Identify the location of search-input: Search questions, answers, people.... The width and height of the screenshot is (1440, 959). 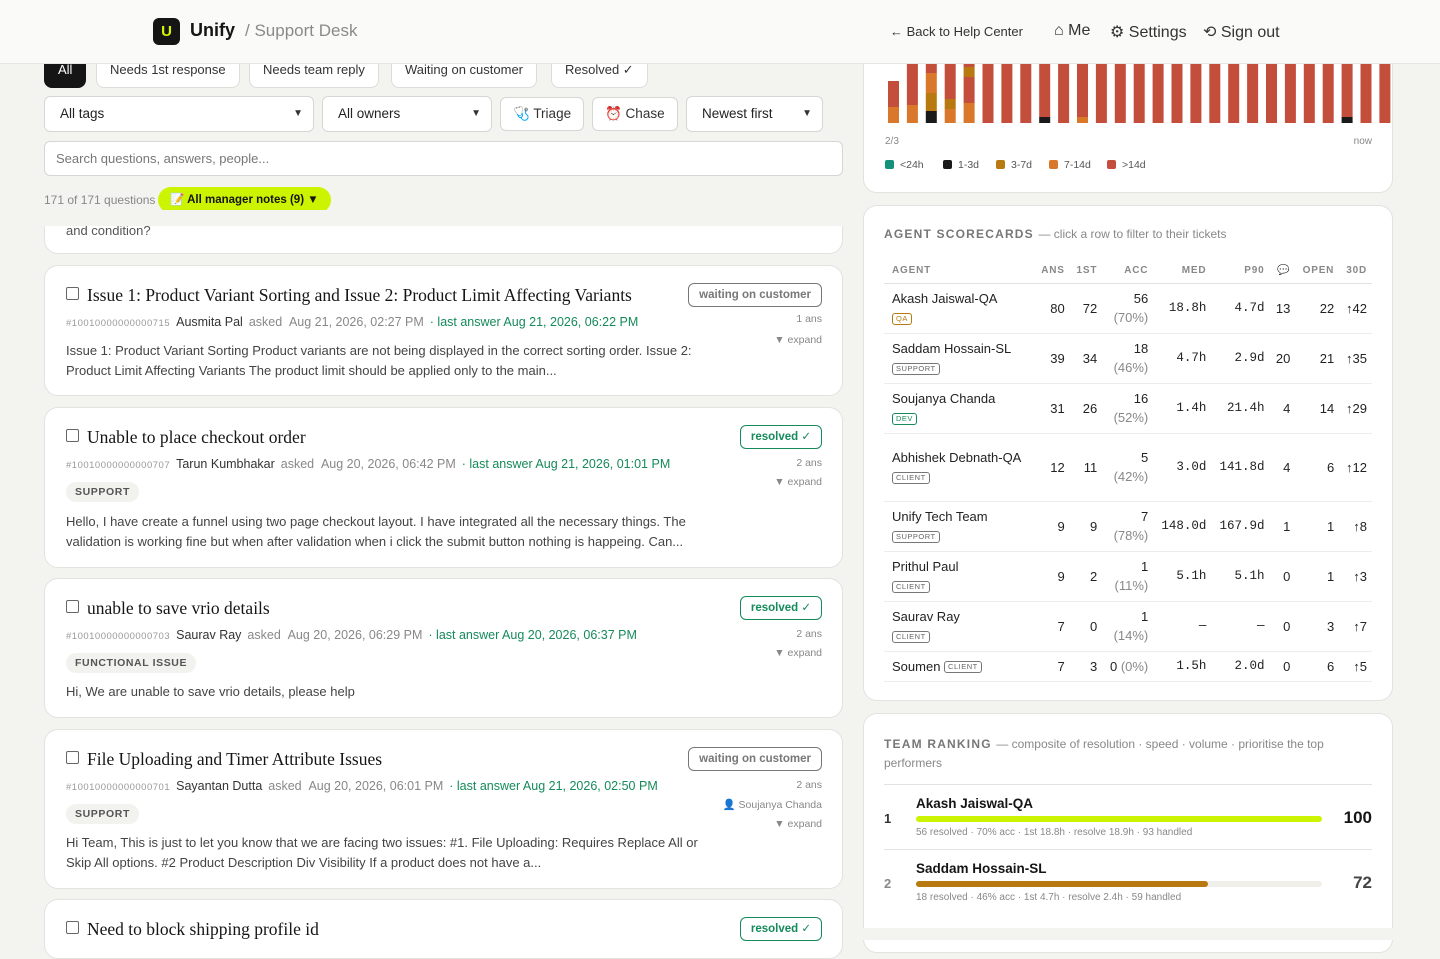
(443, 158).